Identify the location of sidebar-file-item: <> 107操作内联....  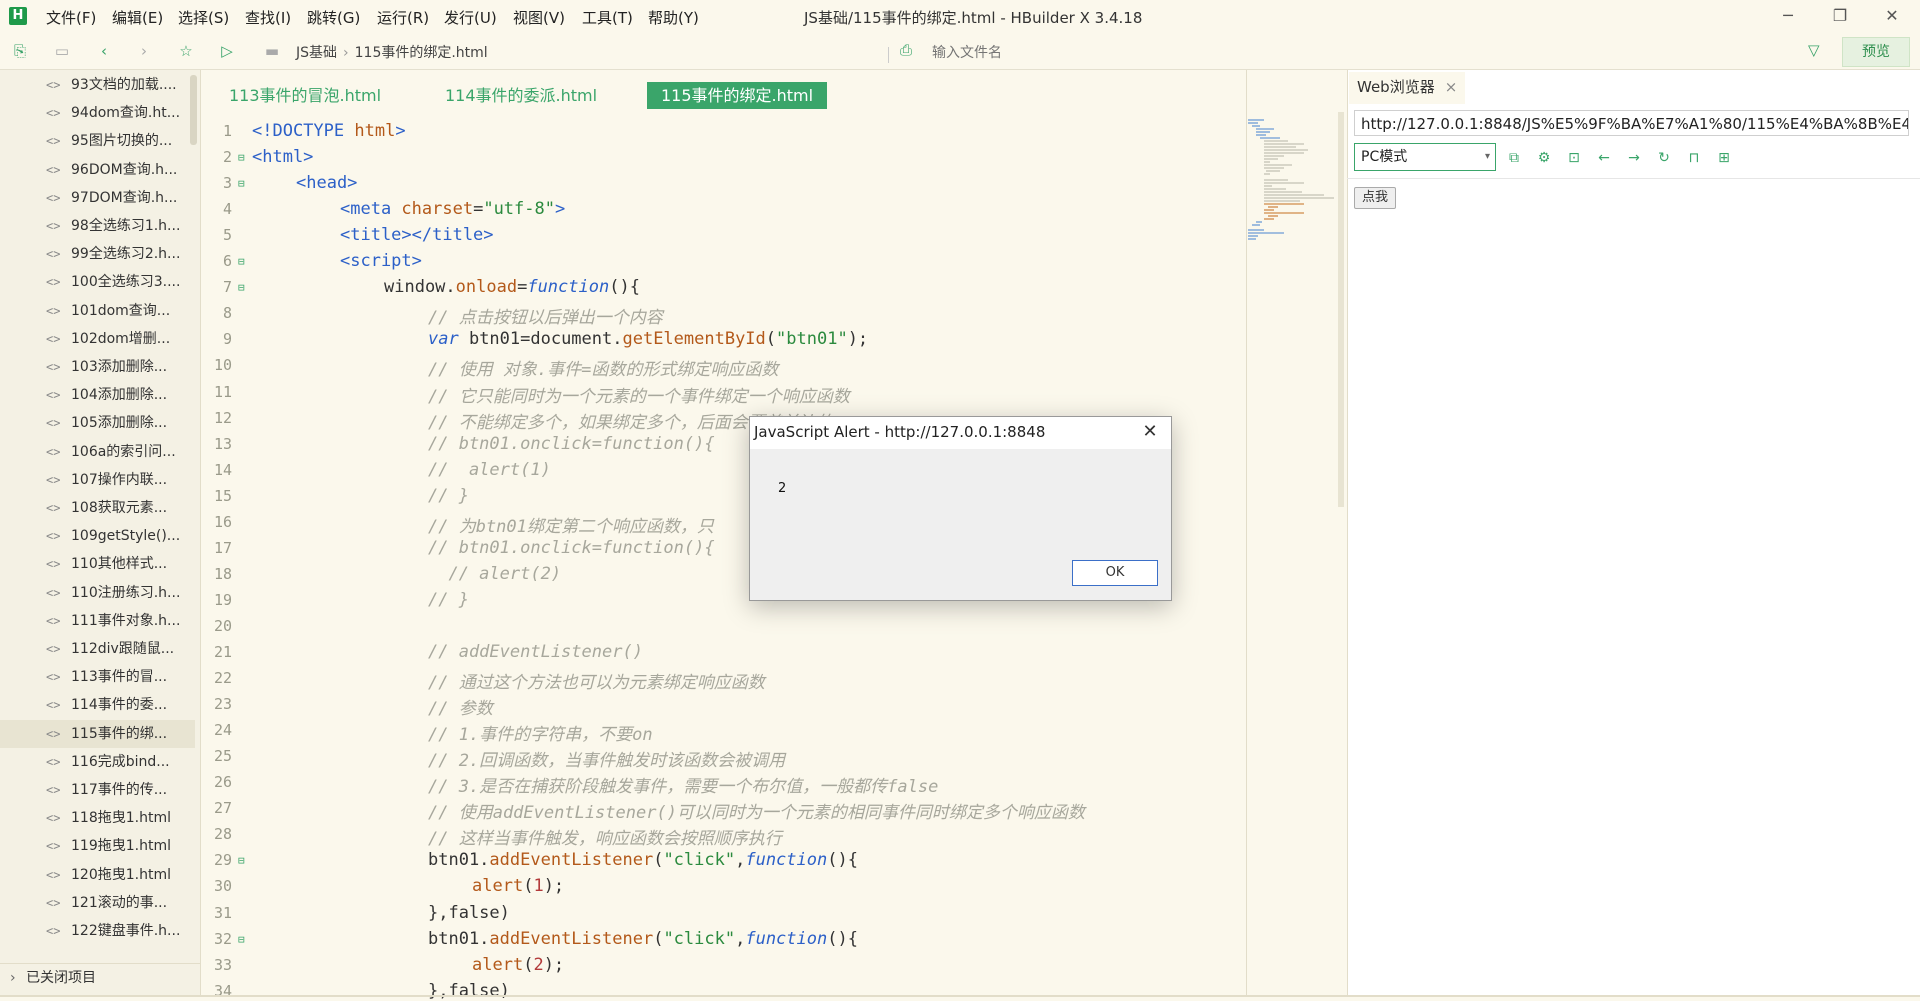
(97, 480).